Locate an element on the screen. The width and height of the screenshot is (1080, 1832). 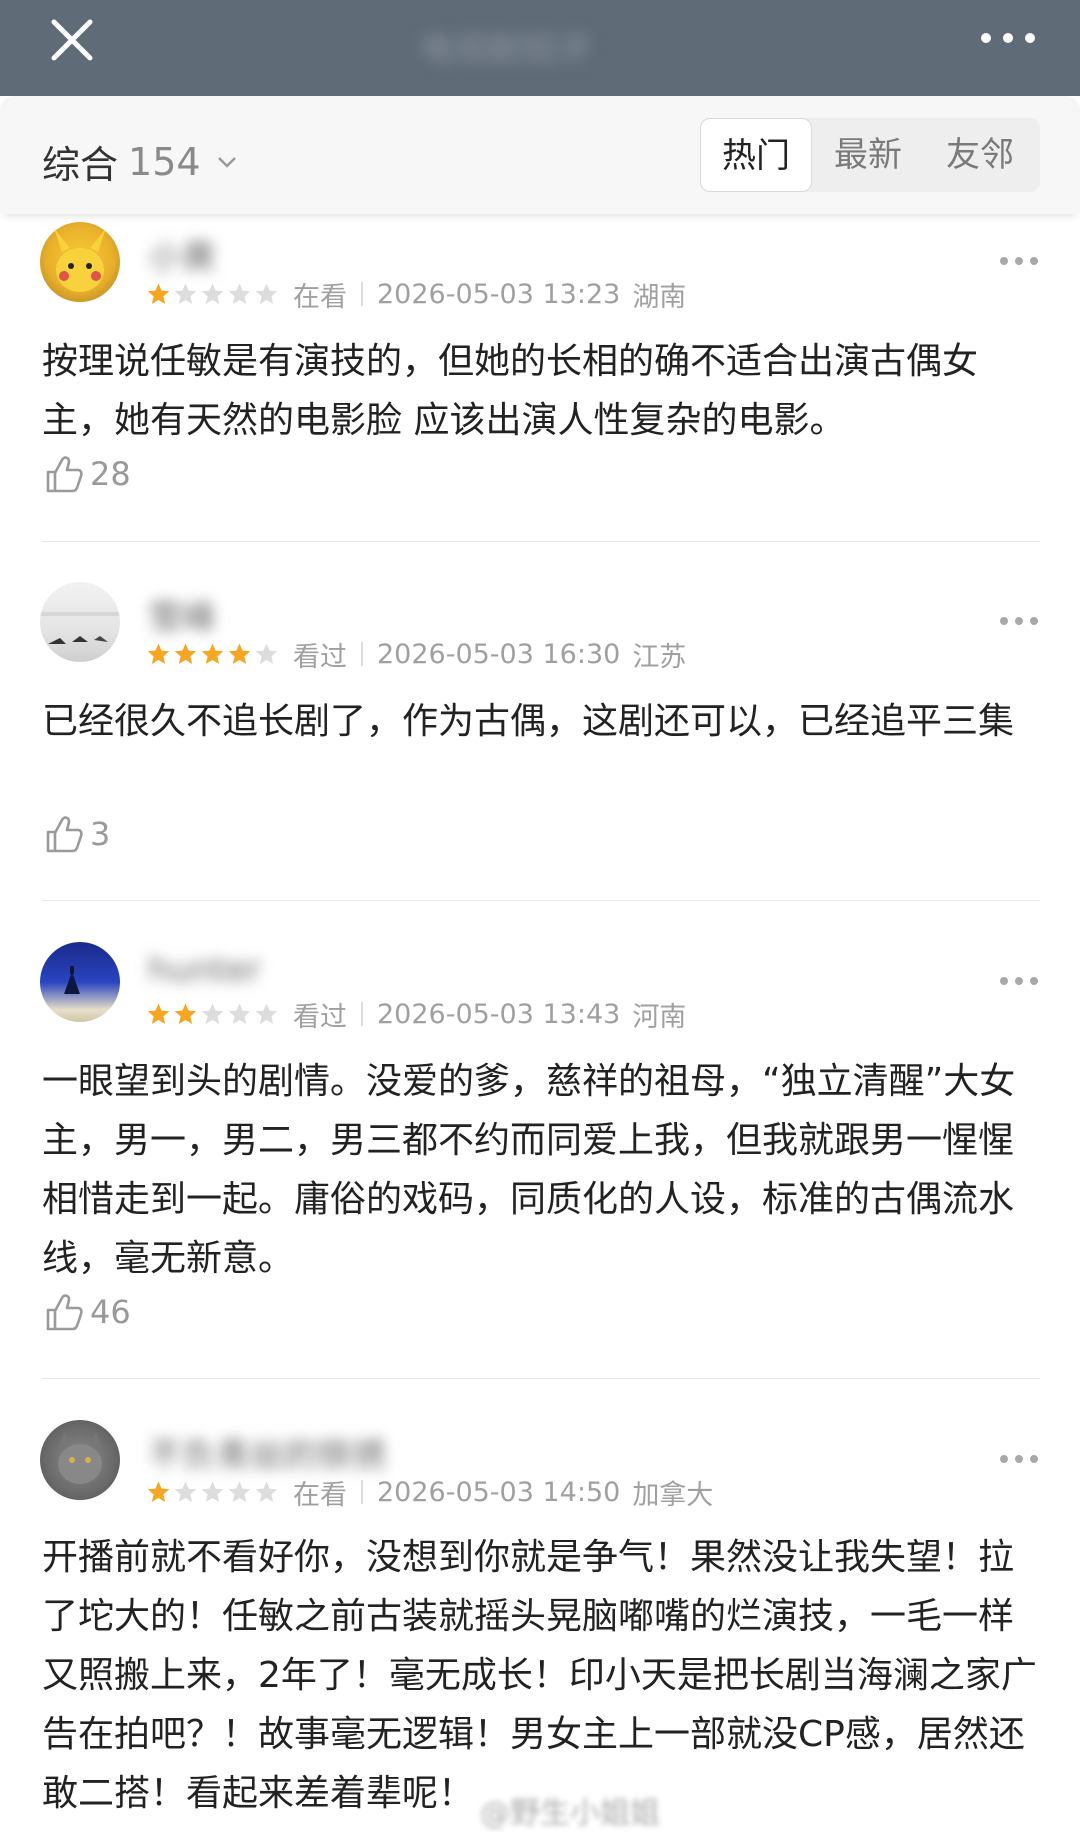
username: hunter is located at coordinates (204, 970).